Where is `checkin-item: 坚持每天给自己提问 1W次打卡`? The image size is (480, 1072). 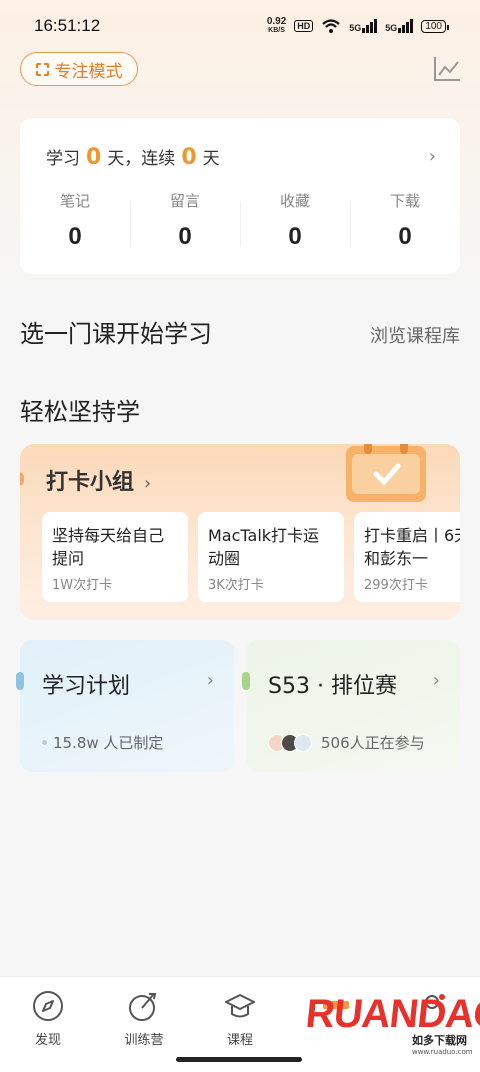 checkin-item: 坚持每天给自己提问 1W次打卡 is located at coordinates (115, 557).